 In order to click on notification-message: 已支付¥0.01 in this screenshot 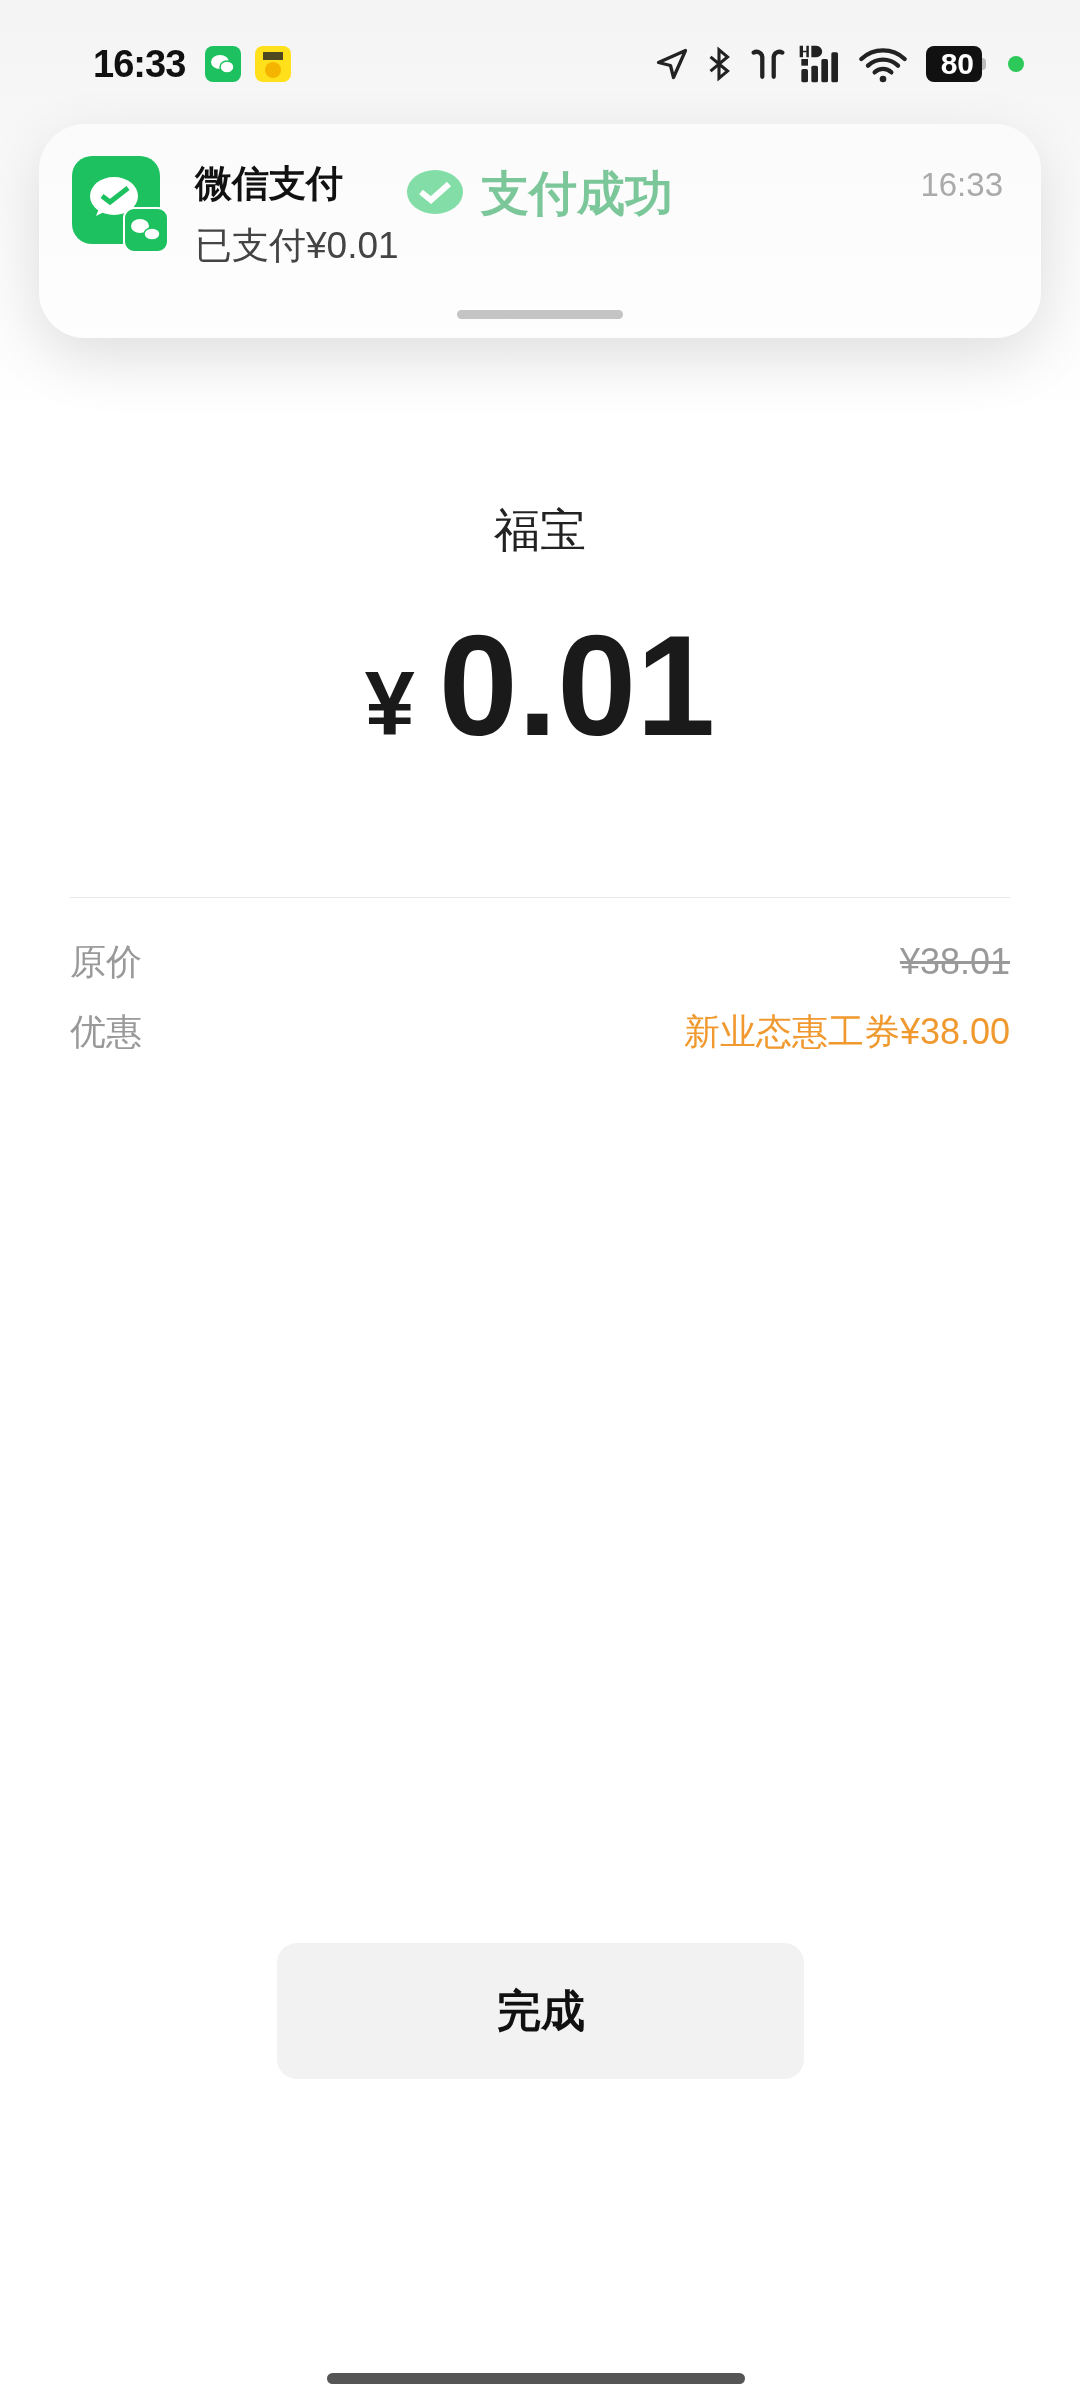, I will do `click(297, 246)`.